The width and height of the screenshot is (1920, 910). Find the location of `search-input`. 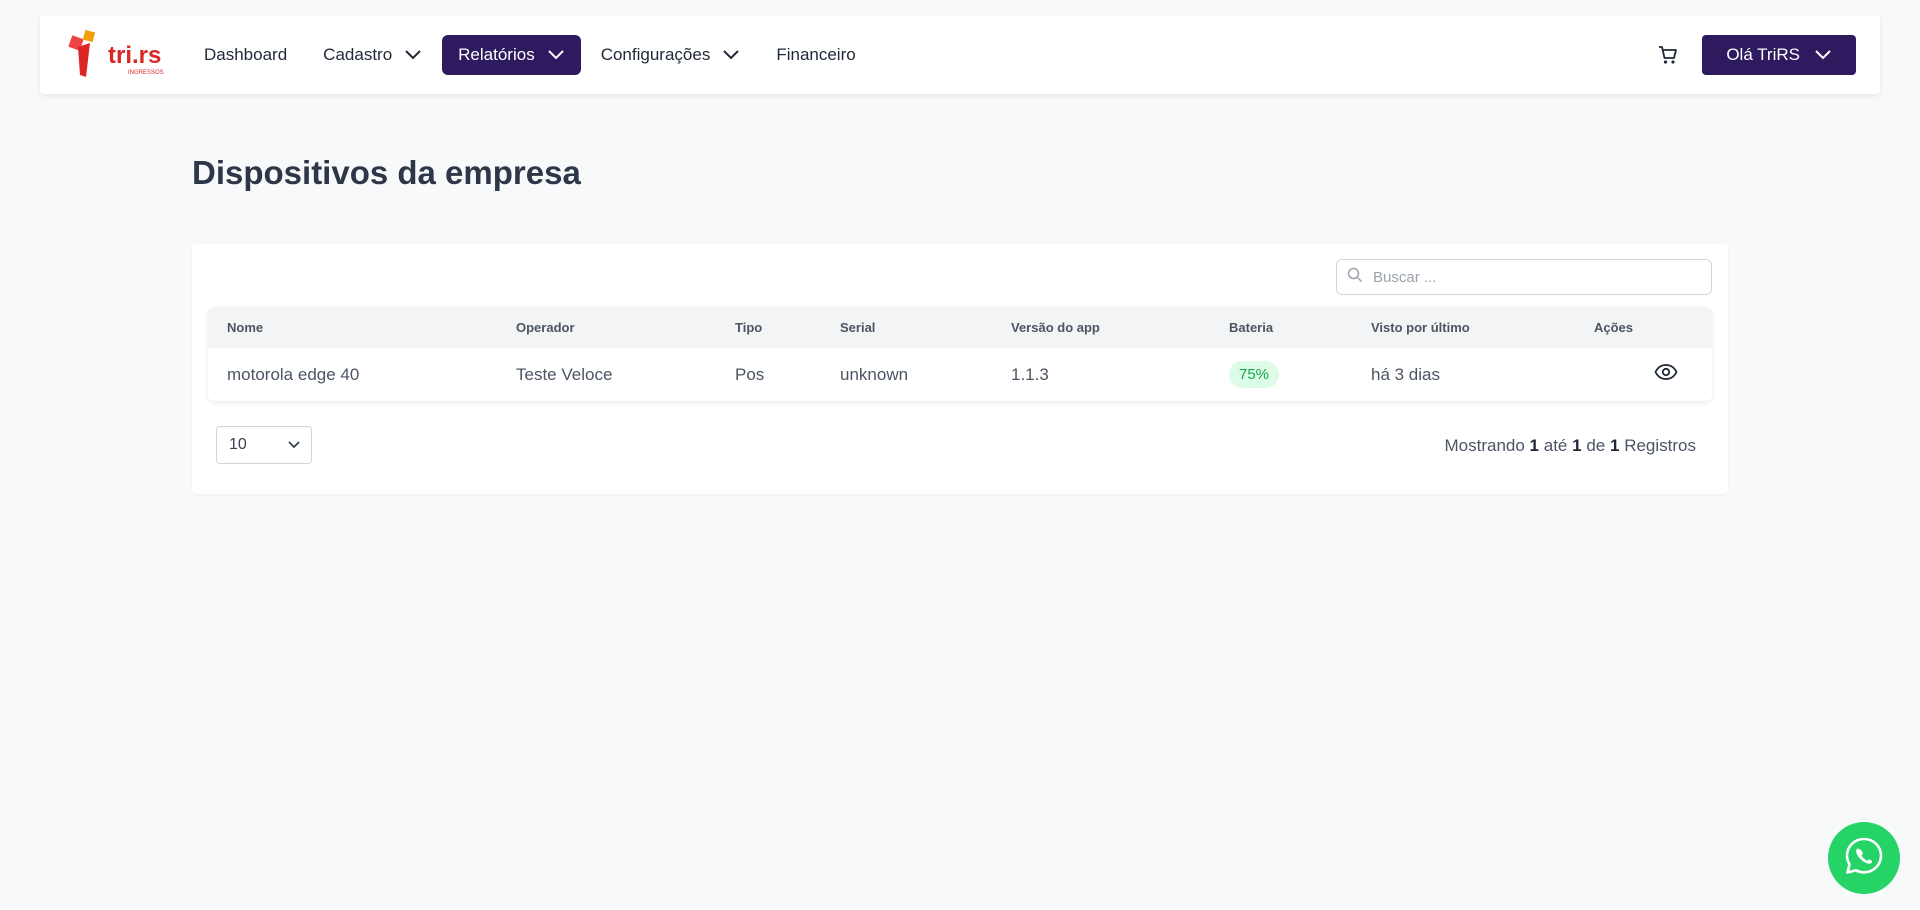

search-input is located at coordinates (1533, 277).